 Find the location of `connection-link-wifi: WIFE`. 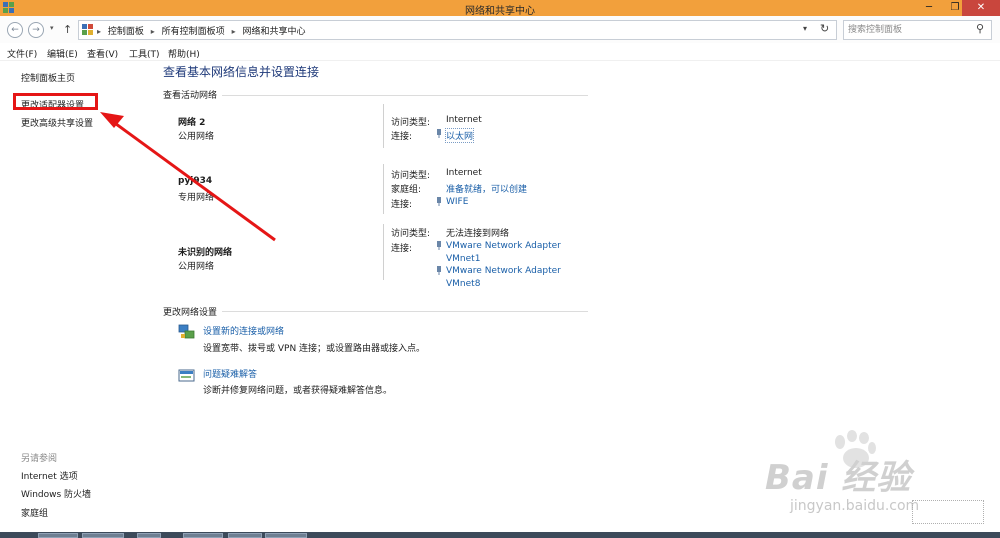

connection-link-wifi: WIFE is located at coordinates (457, 202).